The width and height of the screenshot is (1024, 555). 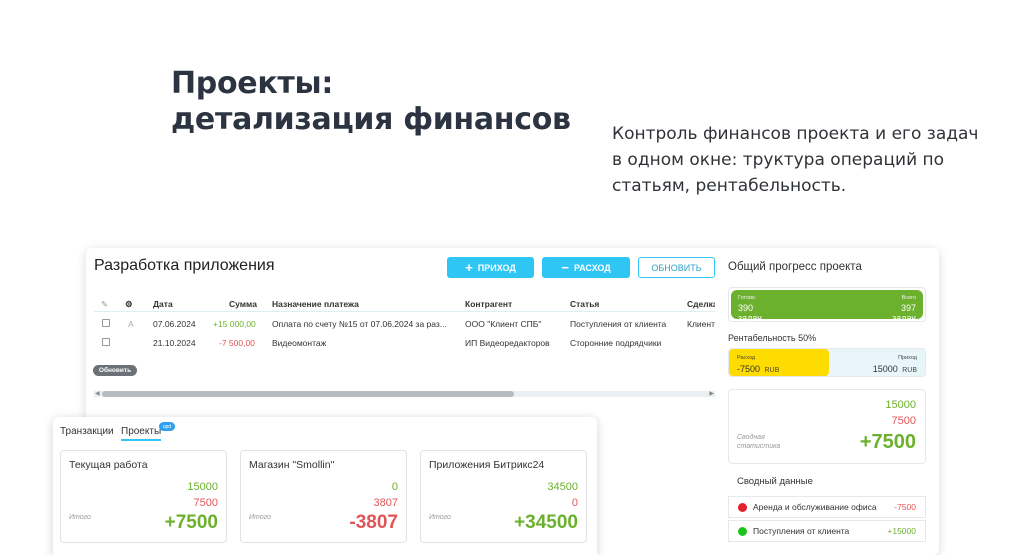 I want to click on project-card-total: +34500, so click(x=546, y=522).